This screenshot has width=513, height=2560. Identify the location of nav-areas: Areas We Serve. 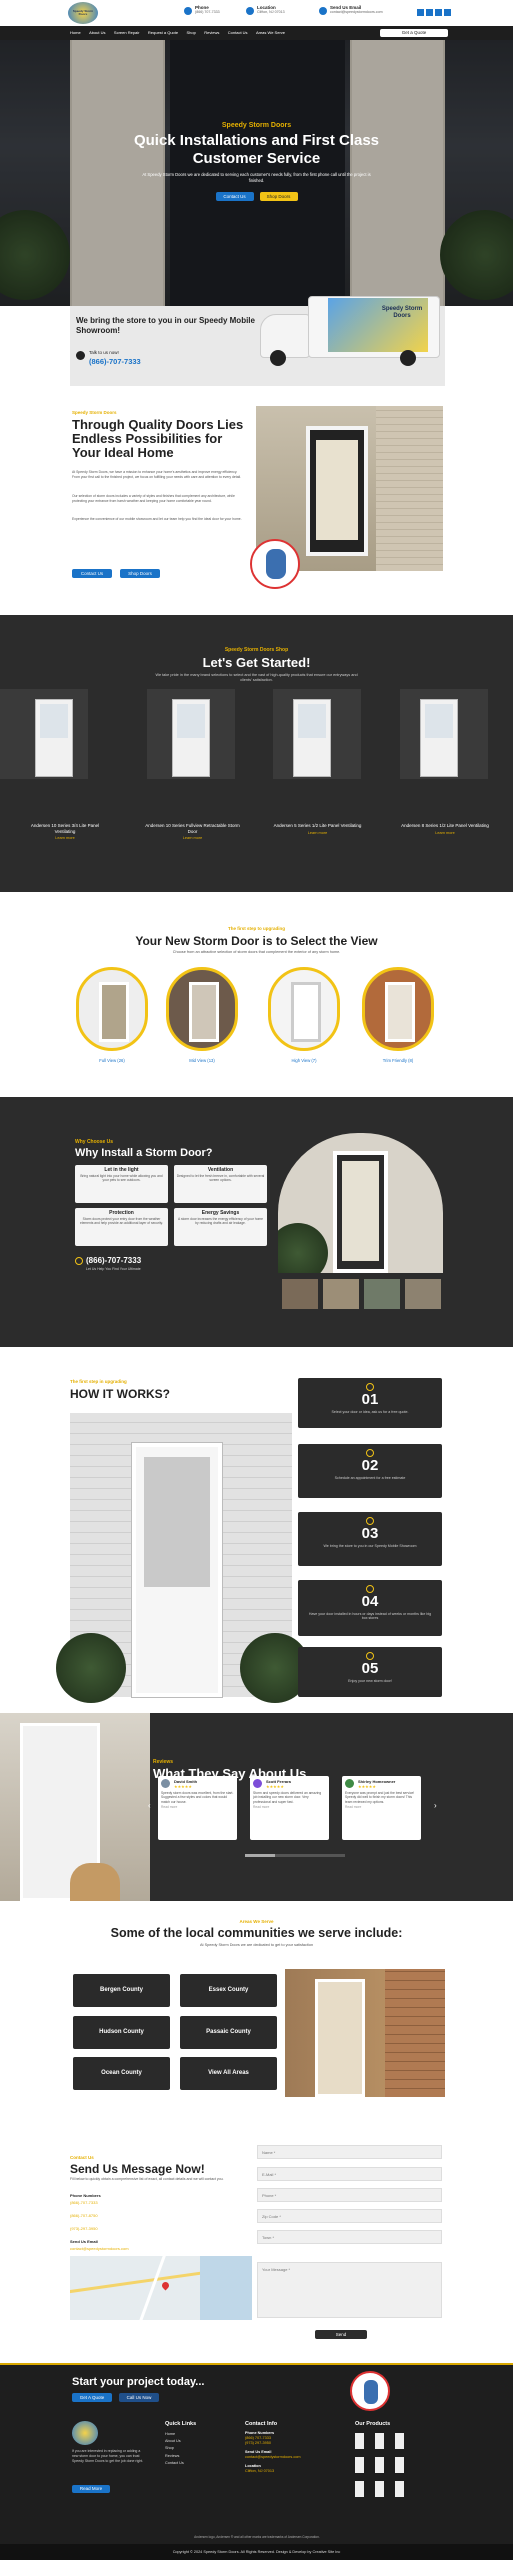
(270, 33).